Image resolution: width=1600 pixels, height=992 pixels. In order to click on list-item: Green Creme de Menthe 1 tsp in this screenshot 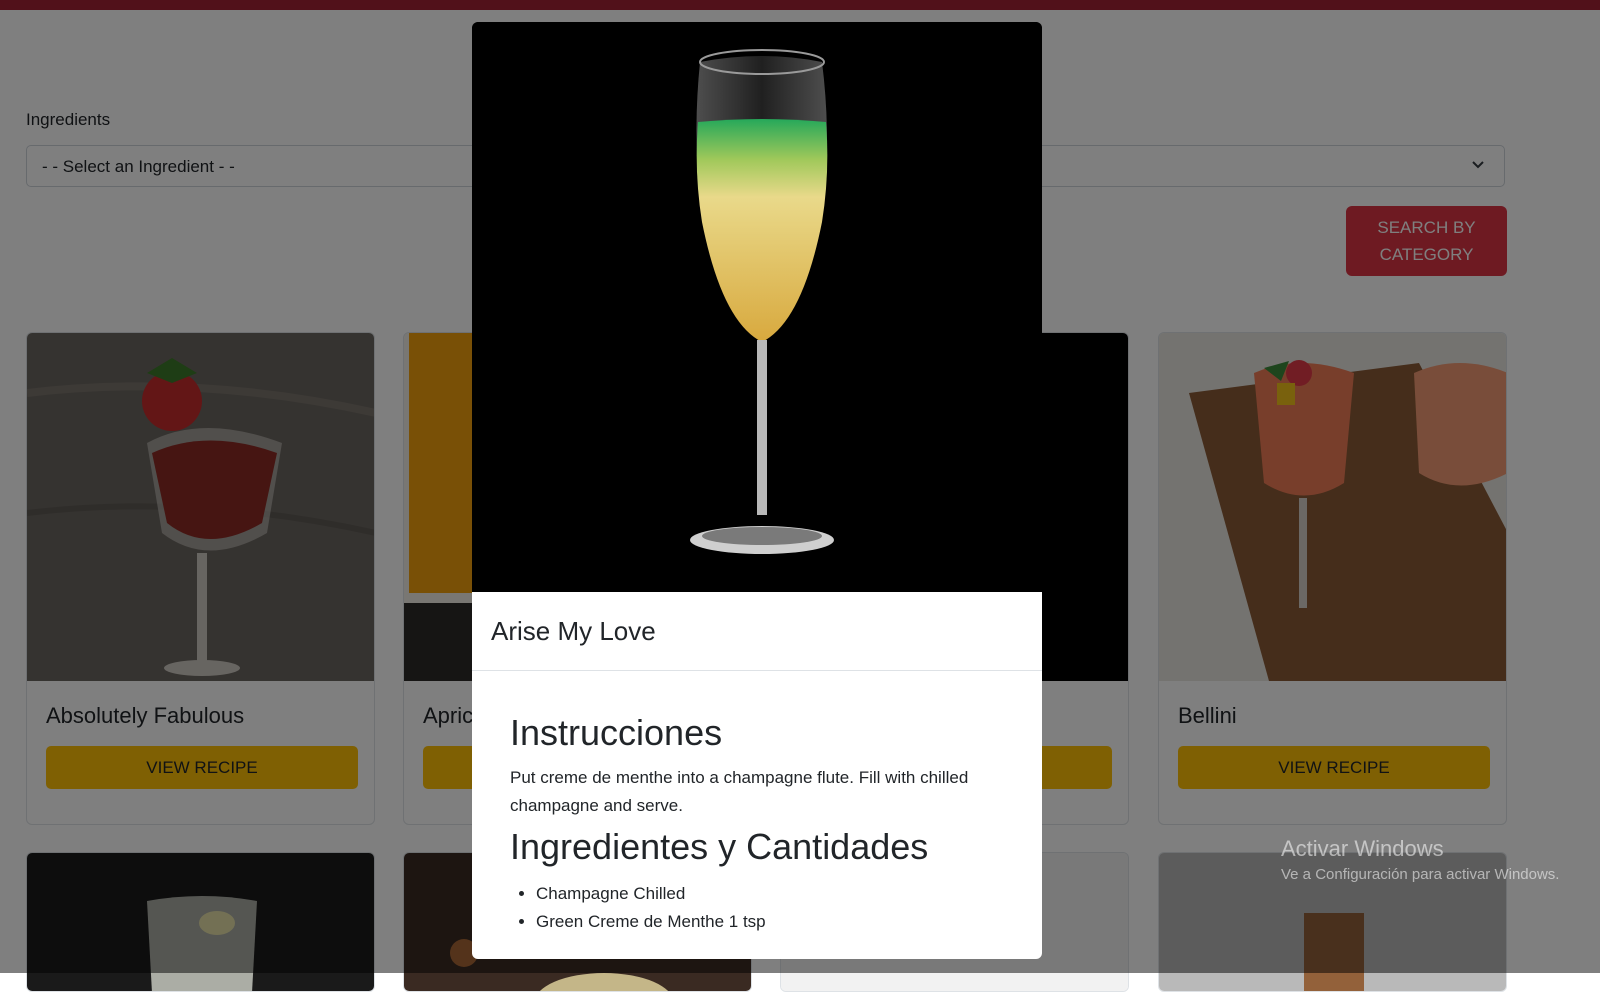, I will do `click(773, 922)`.